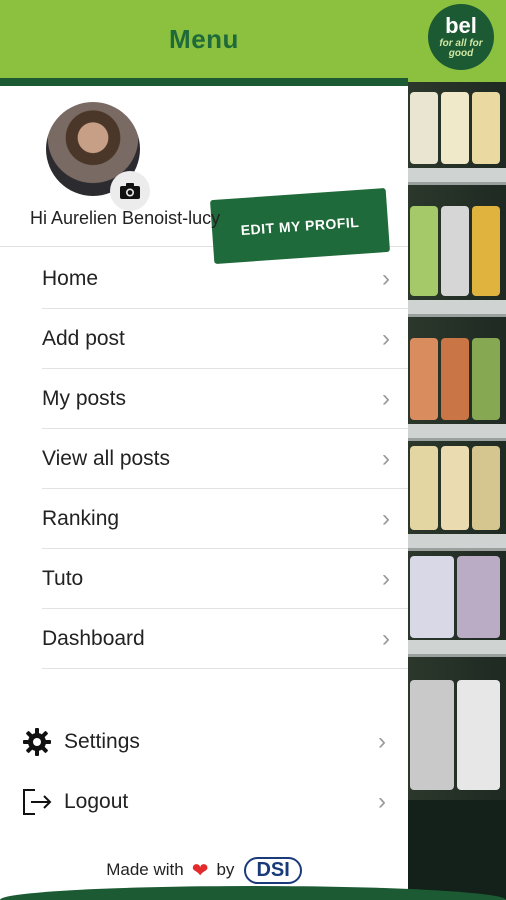 The image size is (506, 900). What do you see at coordinates (461, 48) in the screenshot?
I see `logo-tagline: for all for good` at bounding box center [461, 48].